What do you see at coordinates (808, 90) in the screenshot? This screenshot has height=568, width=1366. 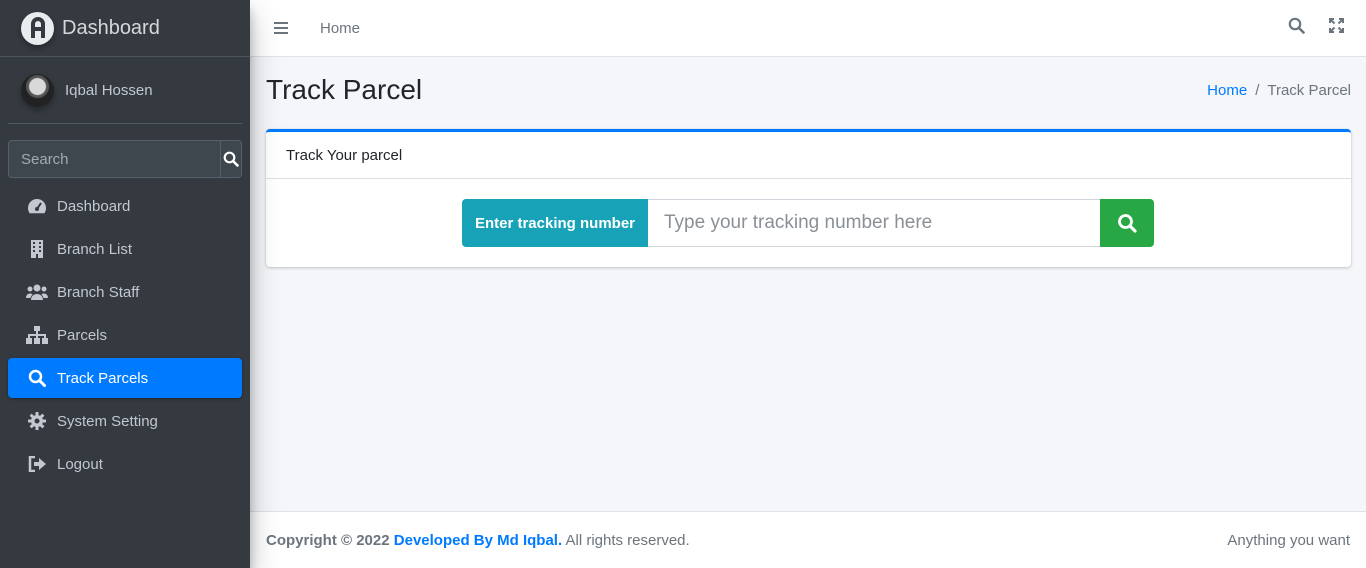 I see `content-header: Track Parcel Home / Track Parcel` at bounding box center [808, 90].